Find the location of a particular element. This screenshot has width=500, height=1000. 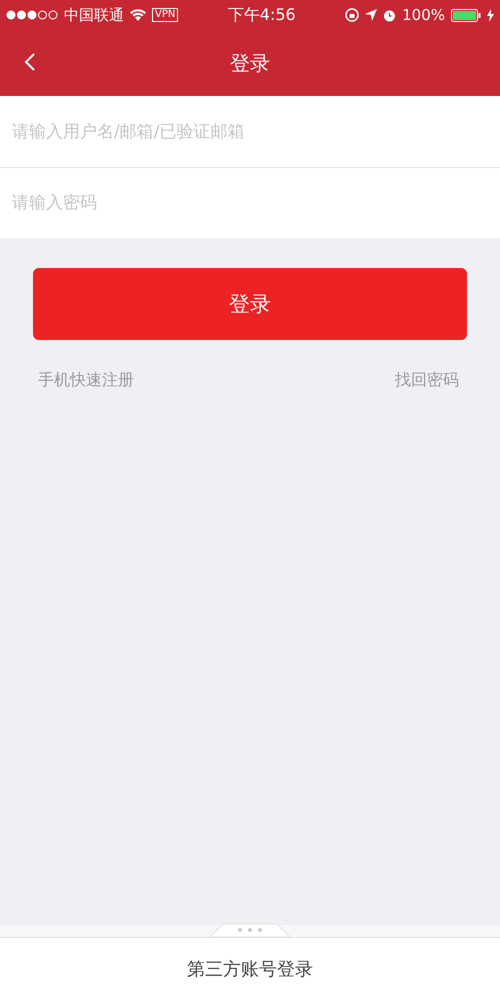

input-field: 请输入密码 is located at coordinates (250, 202).